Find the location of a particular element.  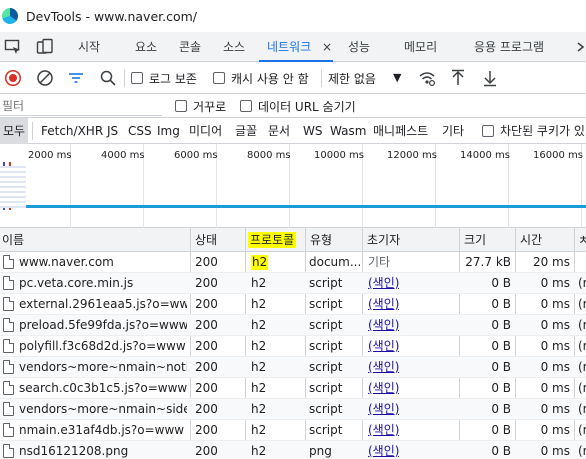

preserve-log-checkbox is located at coordinates (137, 78).